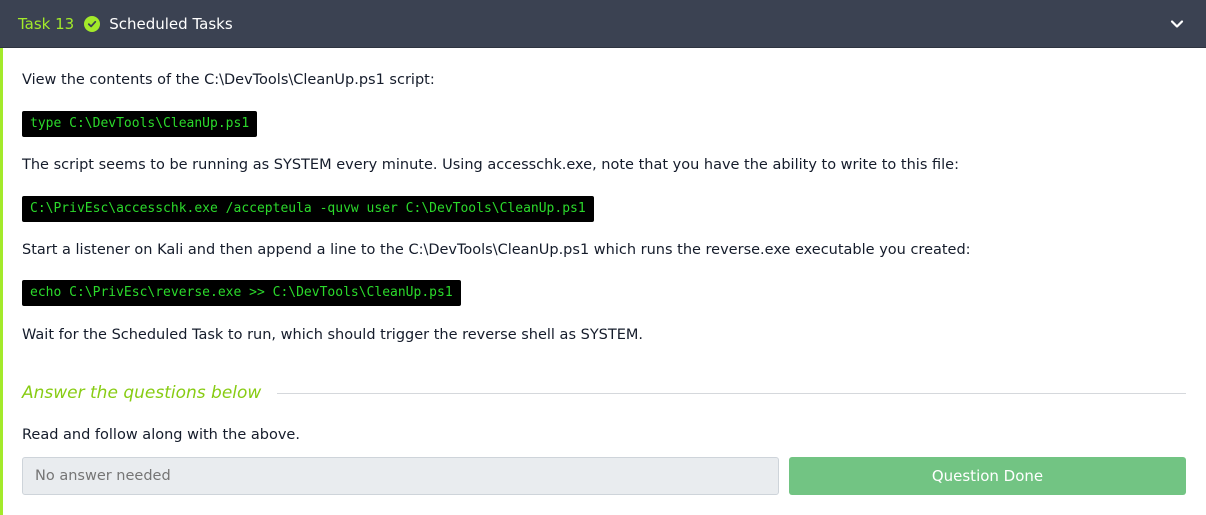  What do you see at coordinates (142, 393) in the screenshot?
I see `answer-heading: Answer the questions below` at bounding box center [142, 393].